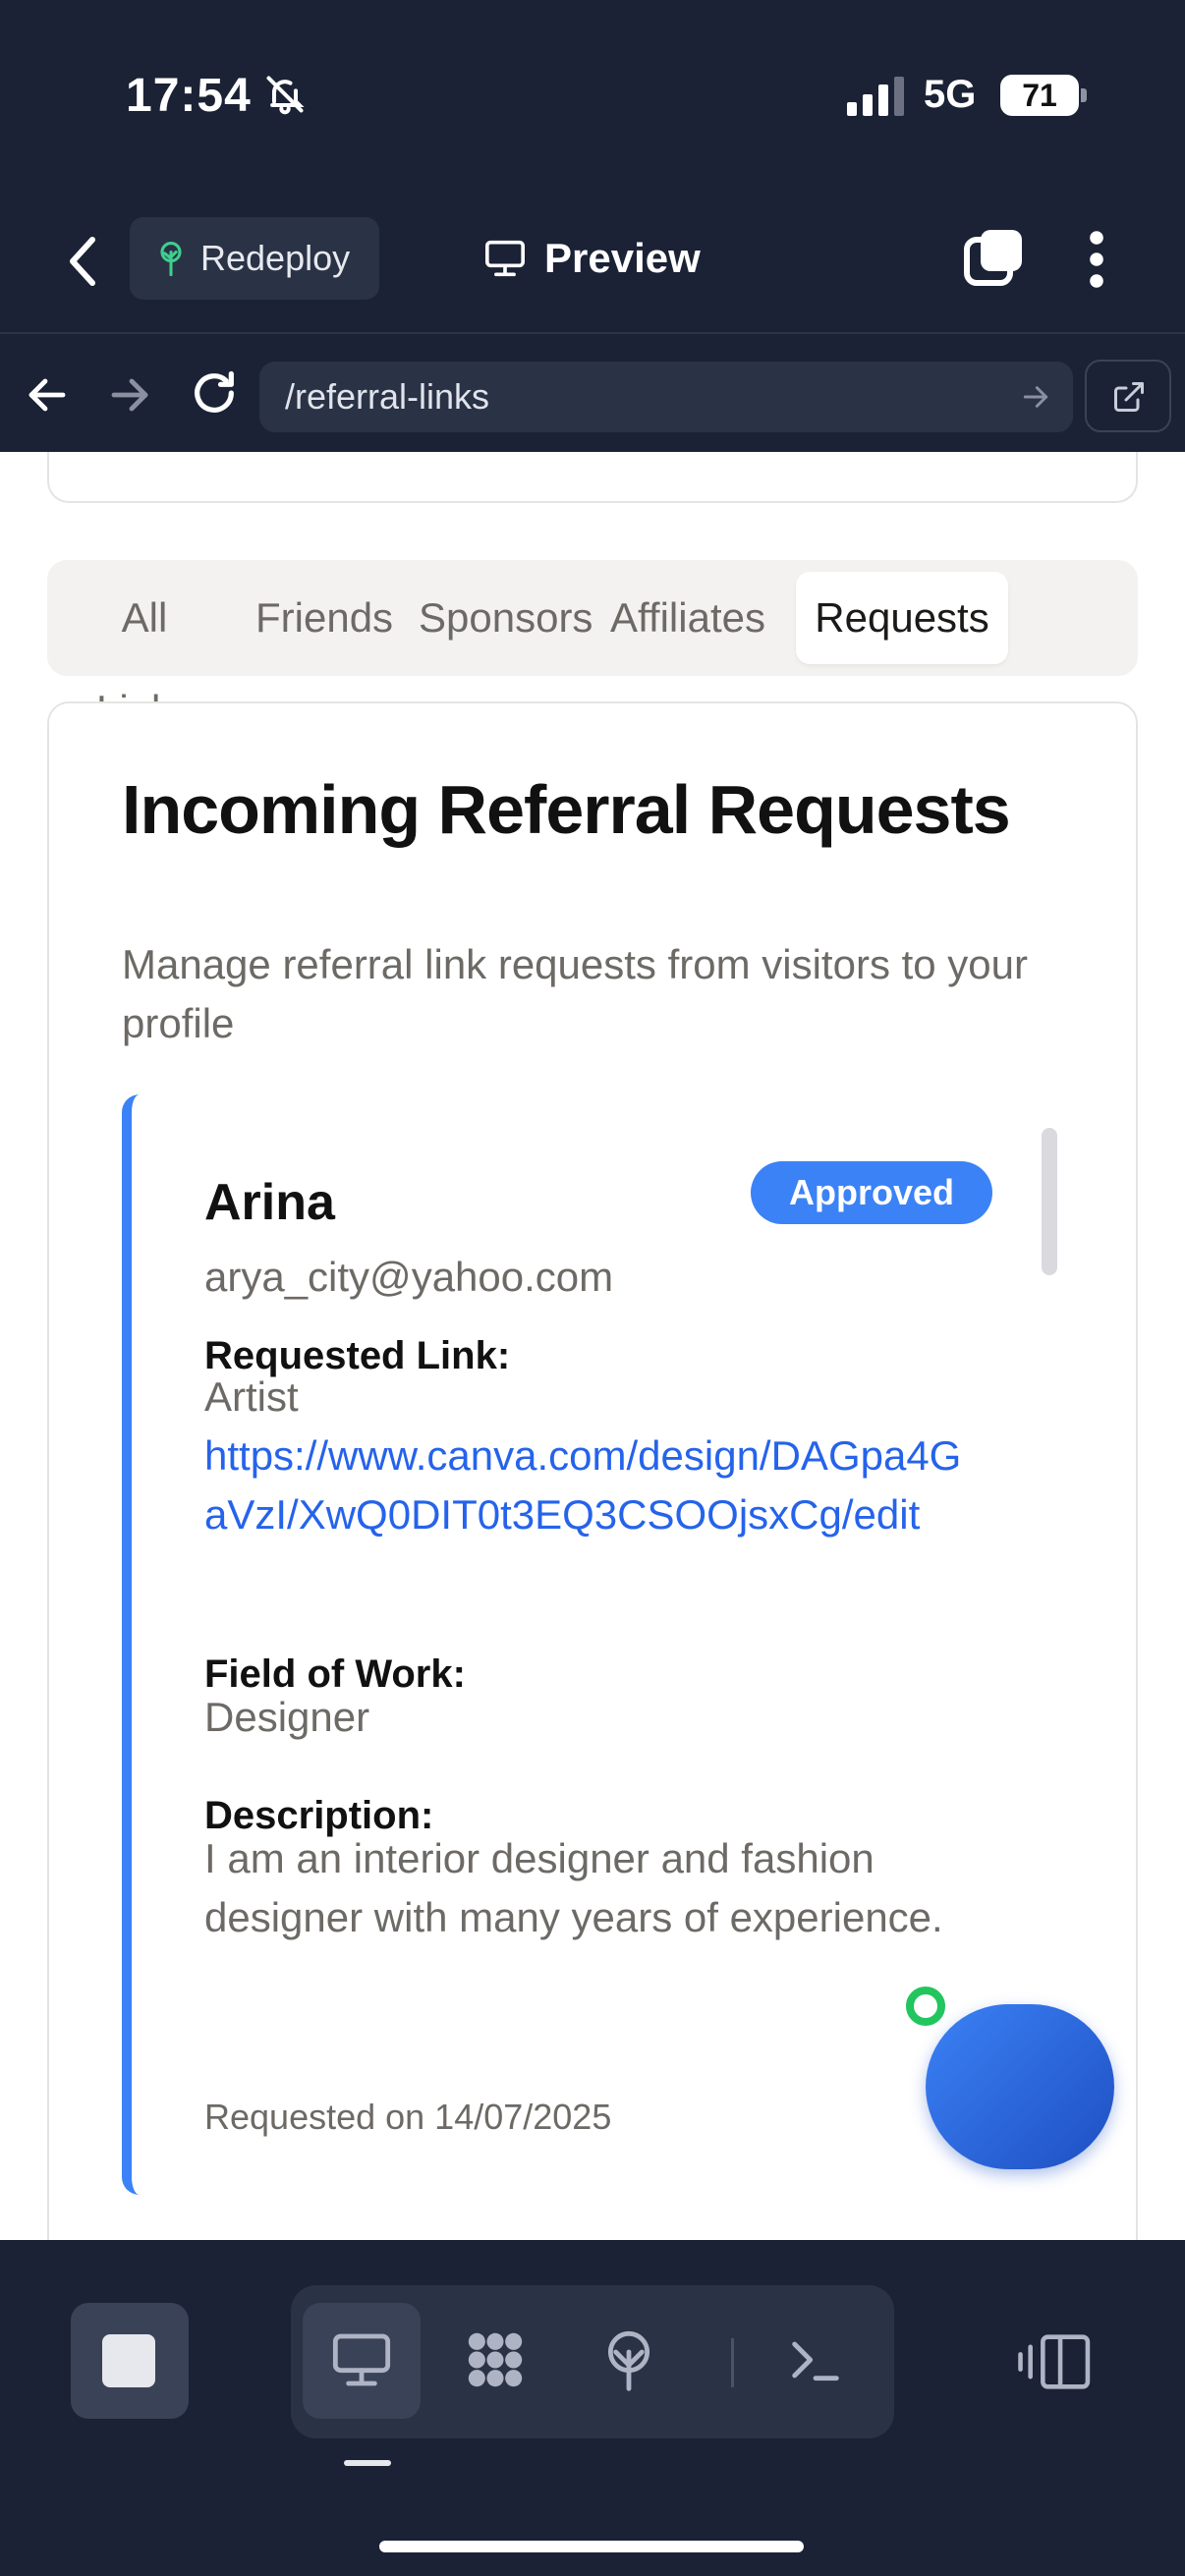  What do you see at coordinates (592, 477) in the screenshot?
I see `previous-card-edge` at bounding box center [592, 477].